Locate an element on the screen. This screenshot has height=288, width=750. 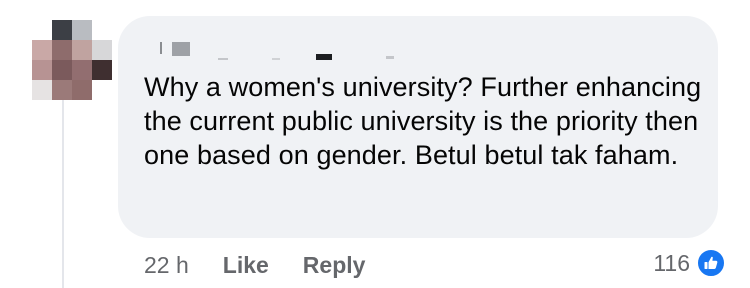
avatar is located at coordinates (72, 60).